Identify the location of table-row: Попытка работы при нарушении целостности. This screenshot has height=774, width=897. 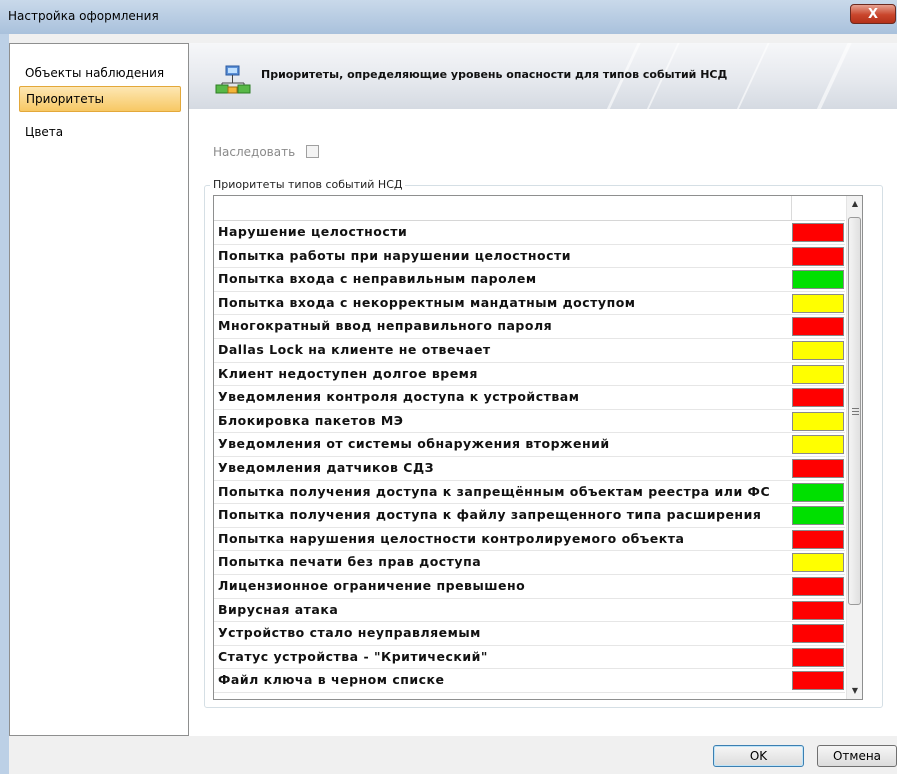
(529, 257).